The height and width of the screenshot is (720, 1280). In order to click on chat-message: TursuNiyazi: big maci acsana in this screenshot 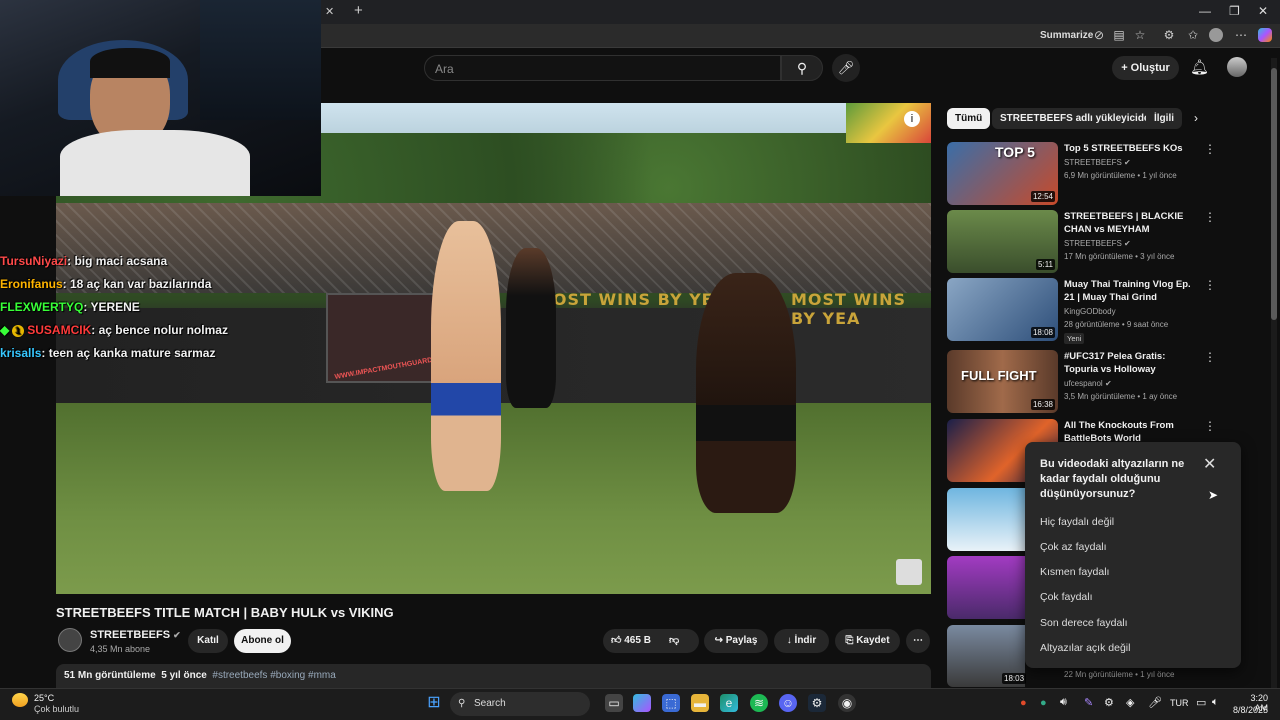, I will do `click(83, 261)`.